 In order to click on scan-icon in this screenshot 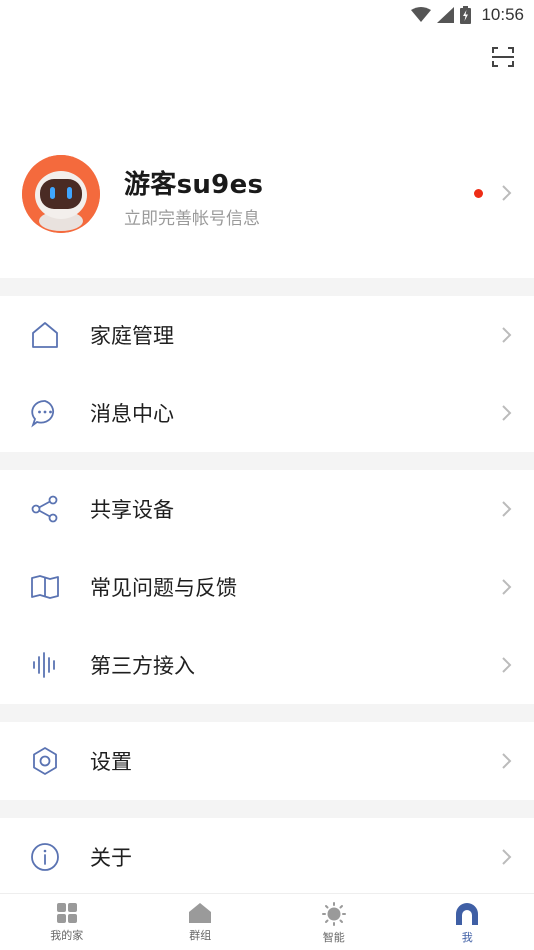, I will do `click(503, 57)`.